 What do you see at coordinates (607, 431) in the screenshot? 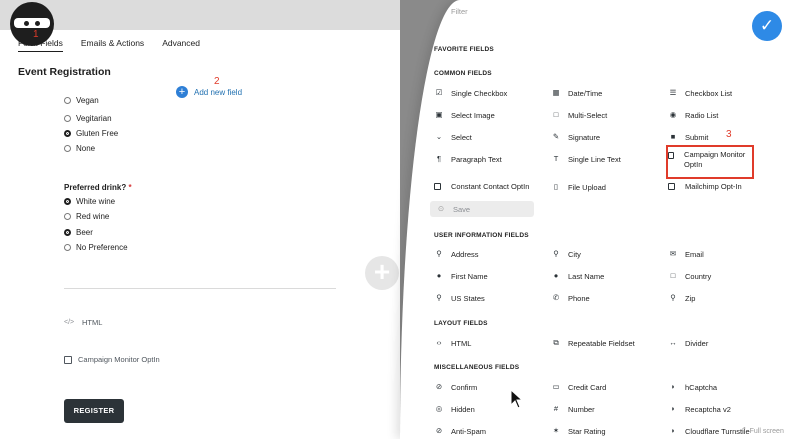
I see `field-star-rating: ✶ Star Rating` at bounding box center [607, 431].